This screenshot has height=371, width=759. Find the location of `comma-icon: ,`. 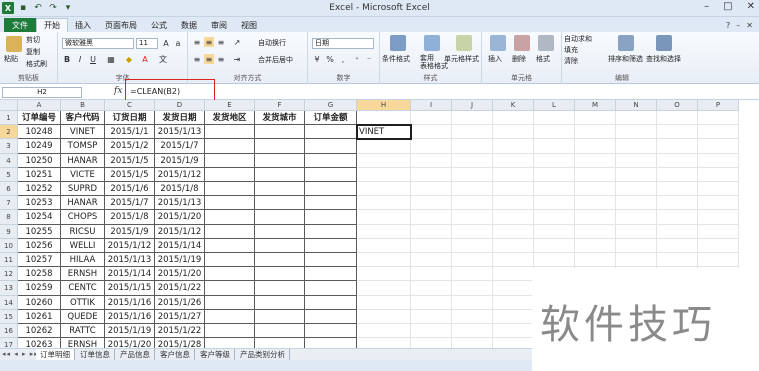

comma-icon: , is located at coordinates (343, 59).